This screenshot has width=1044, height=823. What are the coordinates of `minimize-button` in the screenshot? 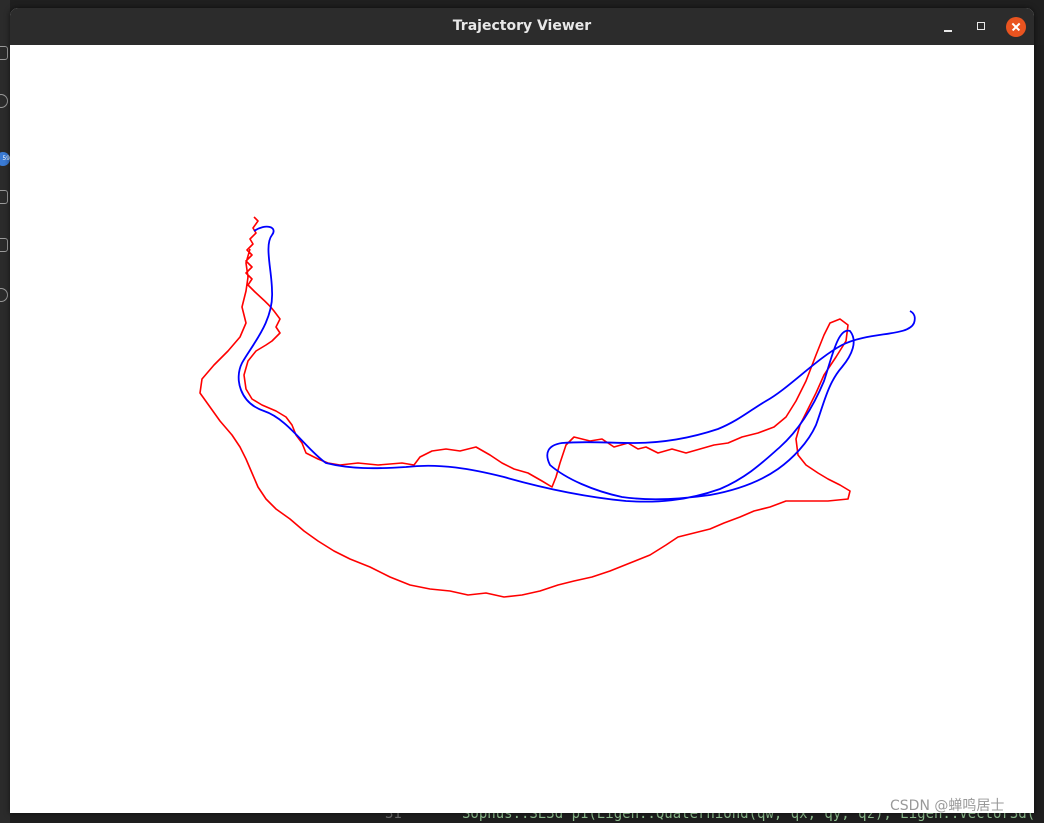 It's located at (948, 27).